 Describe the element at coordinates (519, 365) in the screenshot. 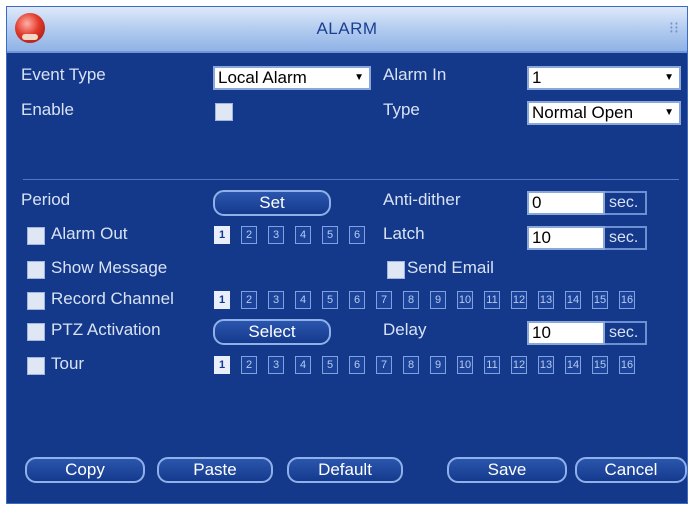

I see `tour-channel-12: 12` at that location.